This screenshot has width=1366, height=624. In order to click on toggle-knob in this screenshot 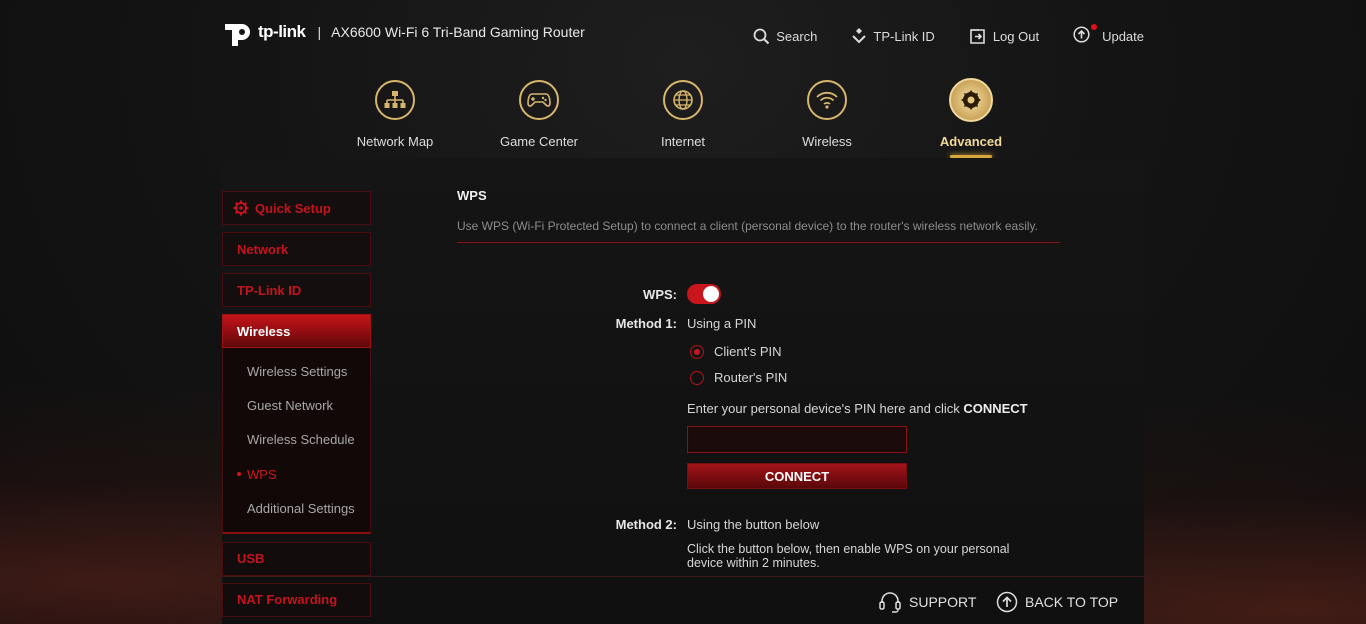, I will do `click(711, 294)`.